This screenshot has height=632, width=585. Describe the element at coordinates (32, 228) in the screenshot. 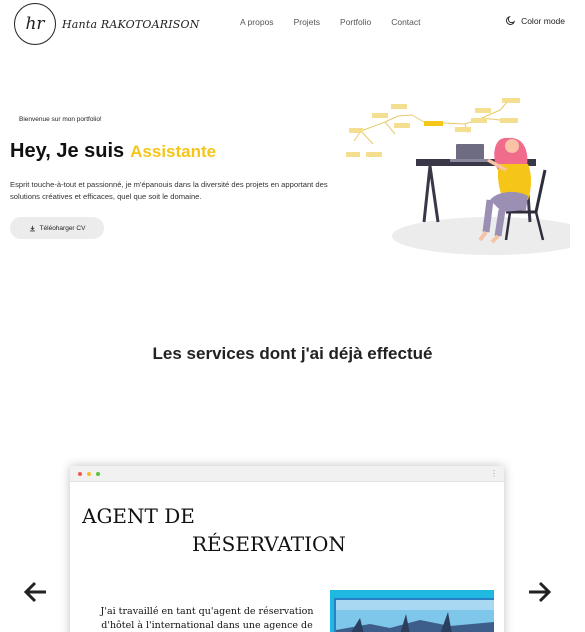

I see `download-icon` at that location.